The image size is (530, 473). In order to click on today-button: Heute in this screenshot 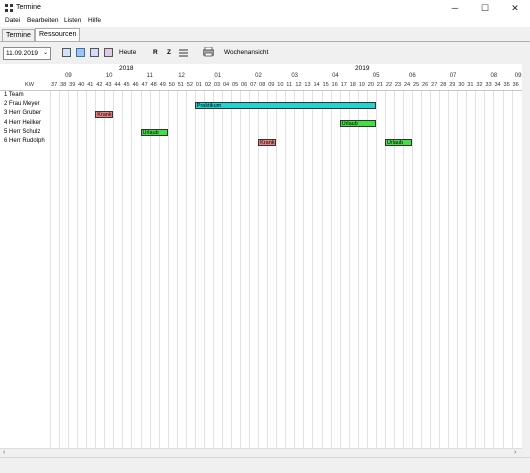, I will do `click(127, 52)`.